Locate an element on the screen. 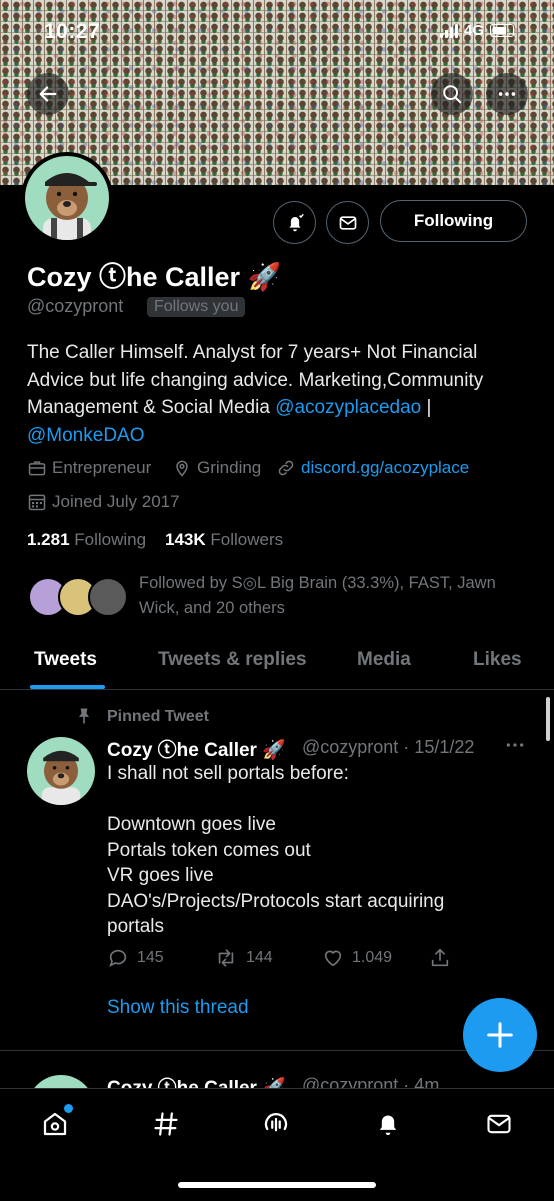 Image resolution: width=554 pixels, height=1201 pixels. retweet-icon is located at coordinates (226, 958).